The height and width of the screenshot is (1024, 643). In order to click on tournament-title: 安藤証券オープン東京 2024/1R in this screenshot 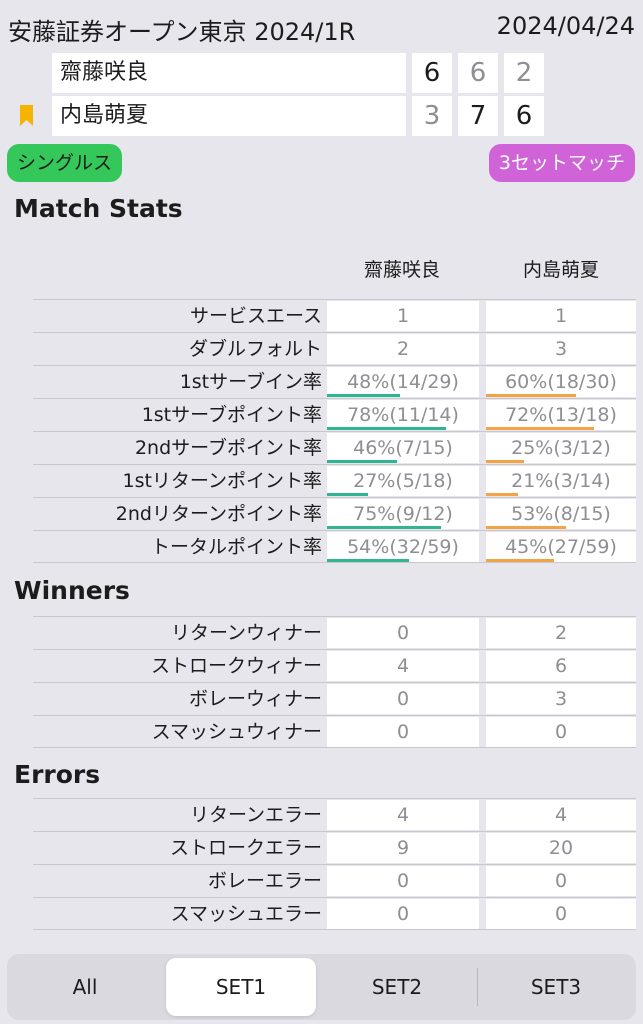, I will do `click(182, 32)`.